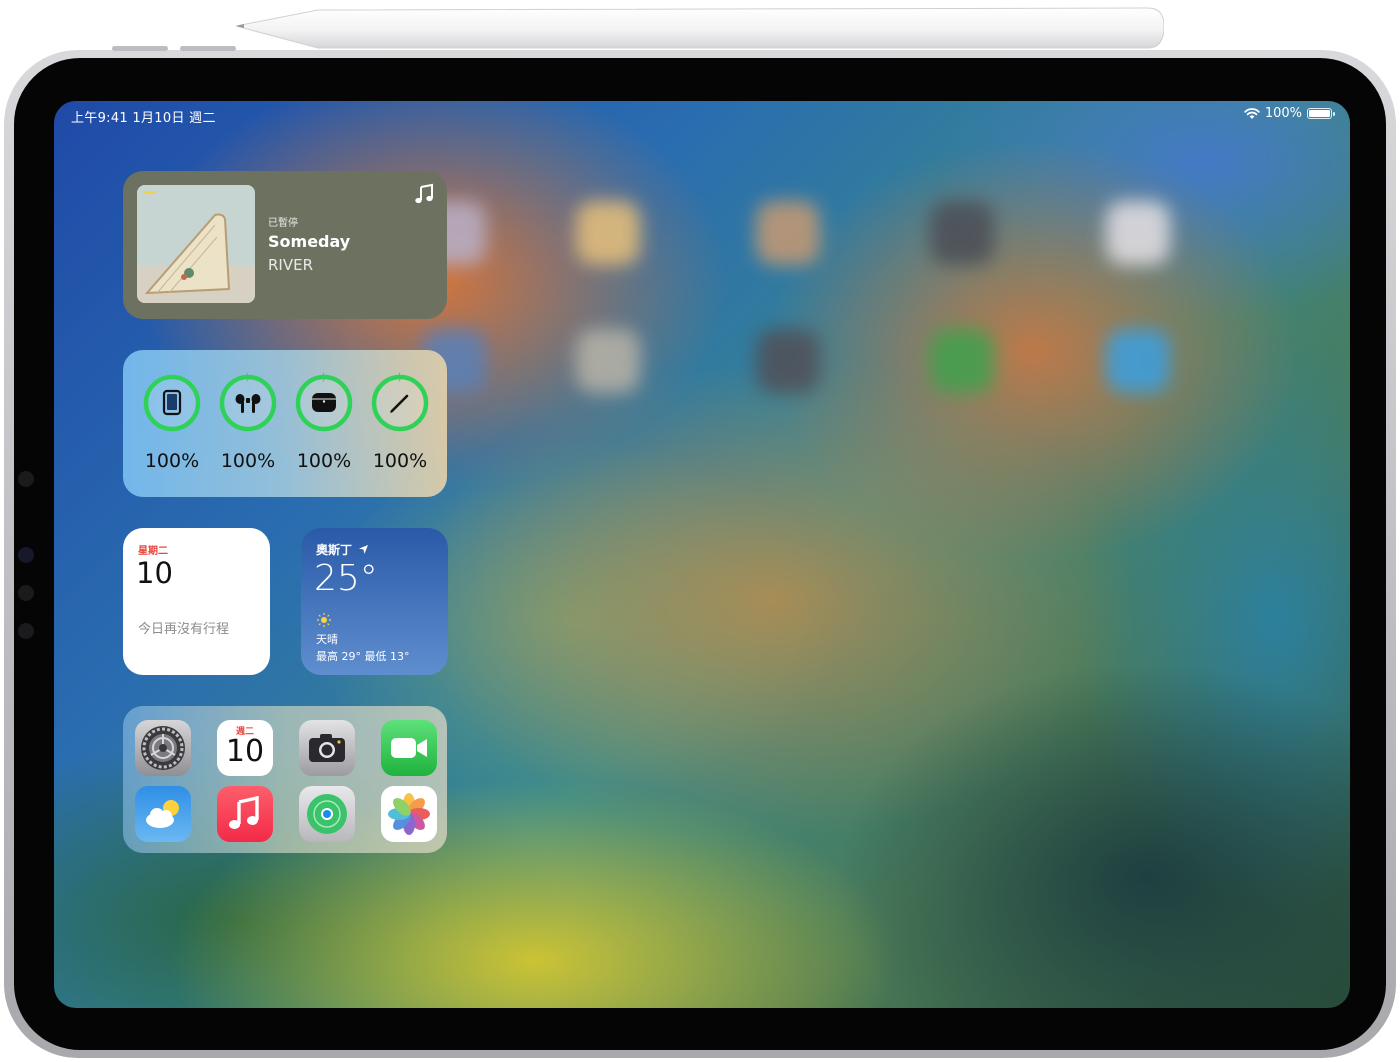 This screenshot has height=1062, width=1400. I want to click on no-events-label: 今日再沒有行程, so click(184, 629).